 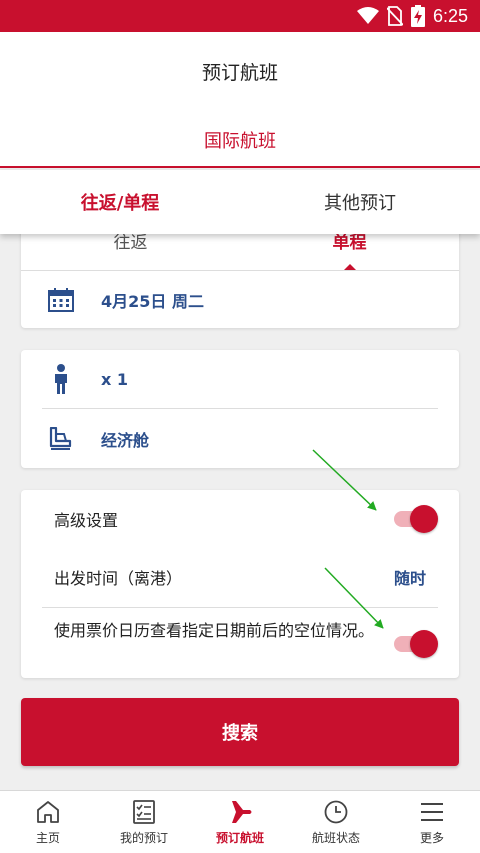 I want to click on bookings-icon, so click(x=144, y=812).